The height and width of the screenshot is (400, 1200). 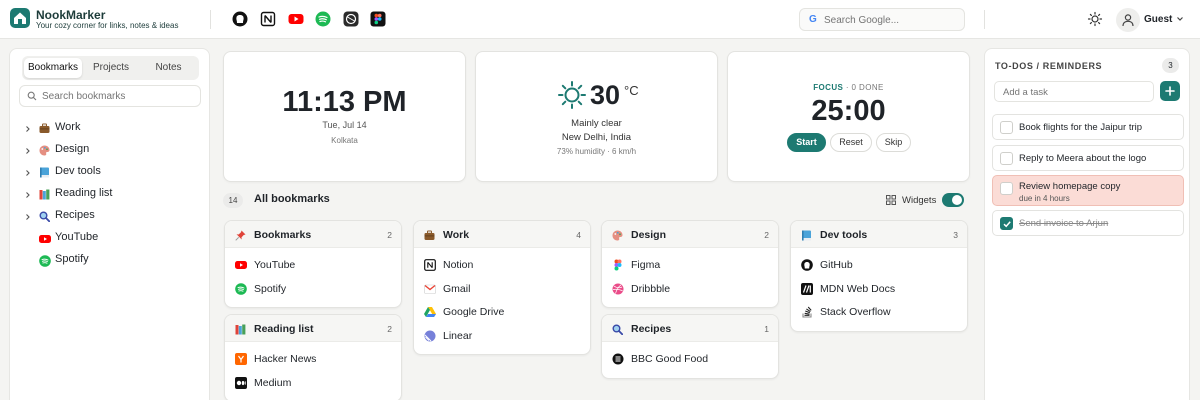 I want to click on add-task-button, so click(x=1170, y=91).